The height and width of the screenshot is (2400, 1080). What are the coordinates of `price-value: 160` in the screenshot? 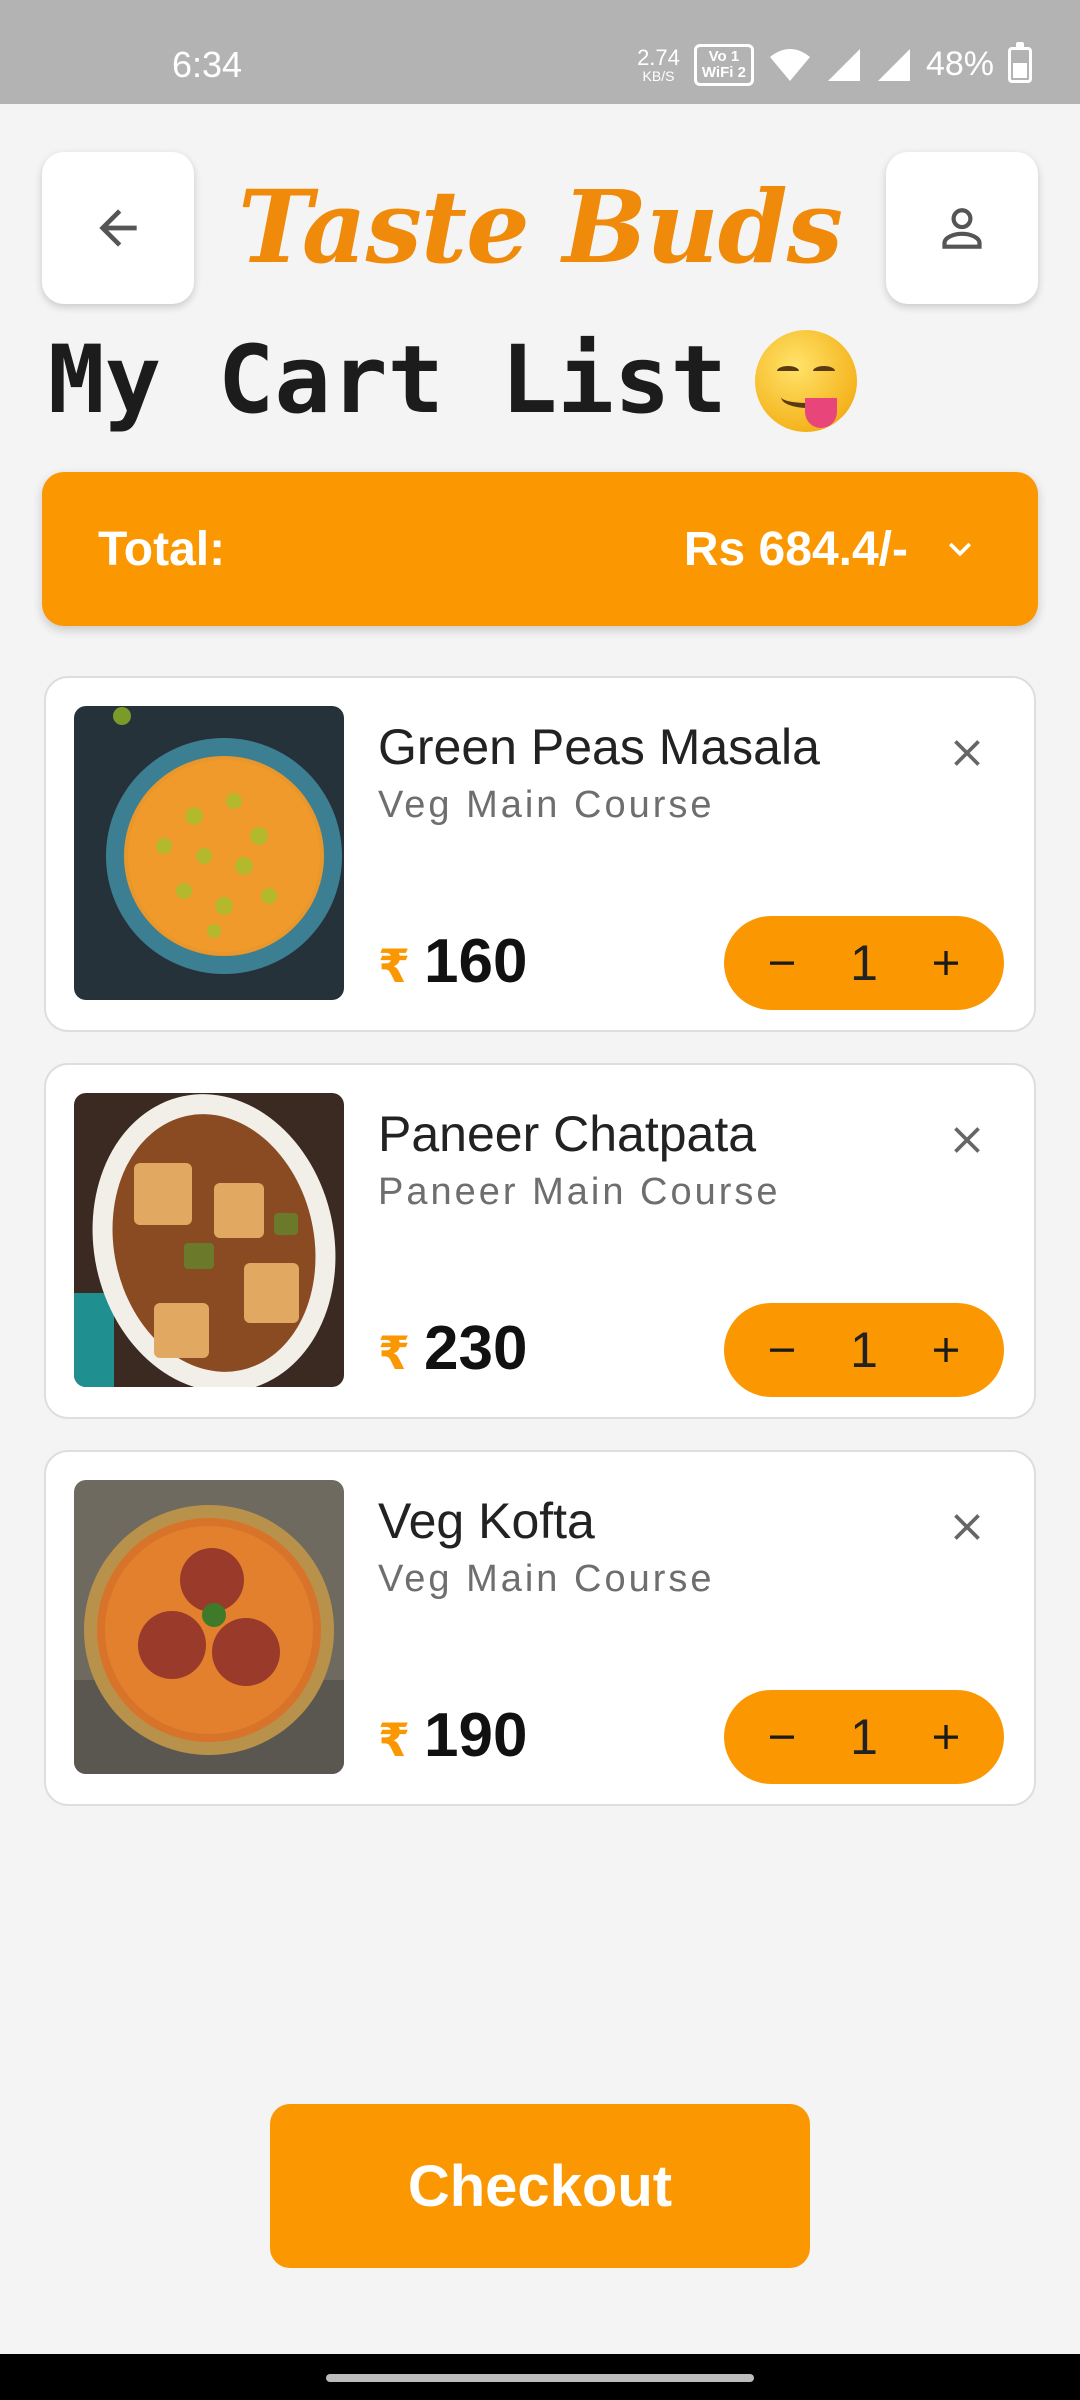 It's located at (476, 961).